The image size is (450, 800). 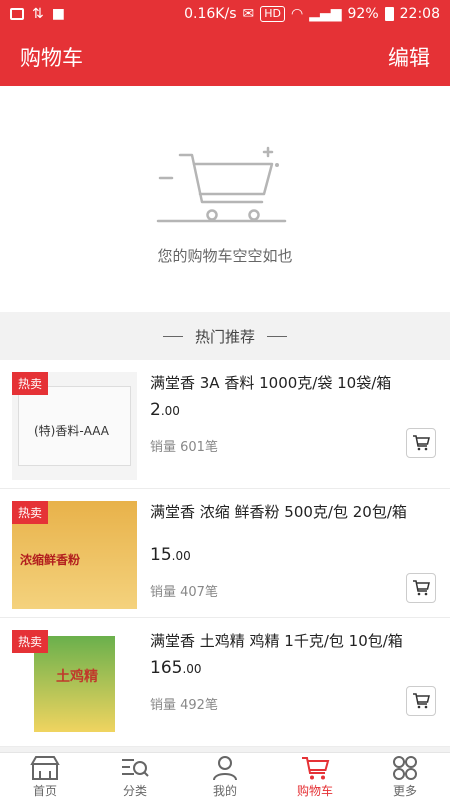 What do you see at coordinates (409, 57) in the screenshot?
I see `edit-button: 编辑` at bounding box center [409, 57].